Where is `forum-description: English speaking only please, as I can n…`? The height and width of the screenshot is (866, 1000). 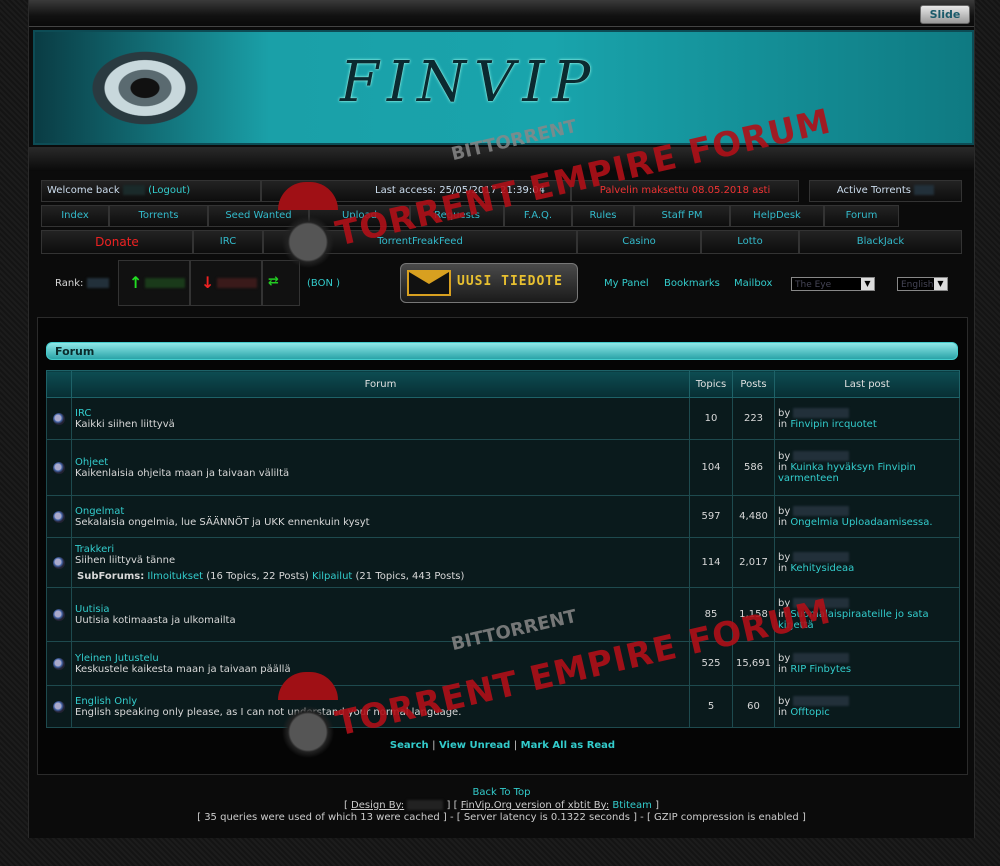
forum-description: English speaking only please, as I can n… is located at coordinates (268, 712).